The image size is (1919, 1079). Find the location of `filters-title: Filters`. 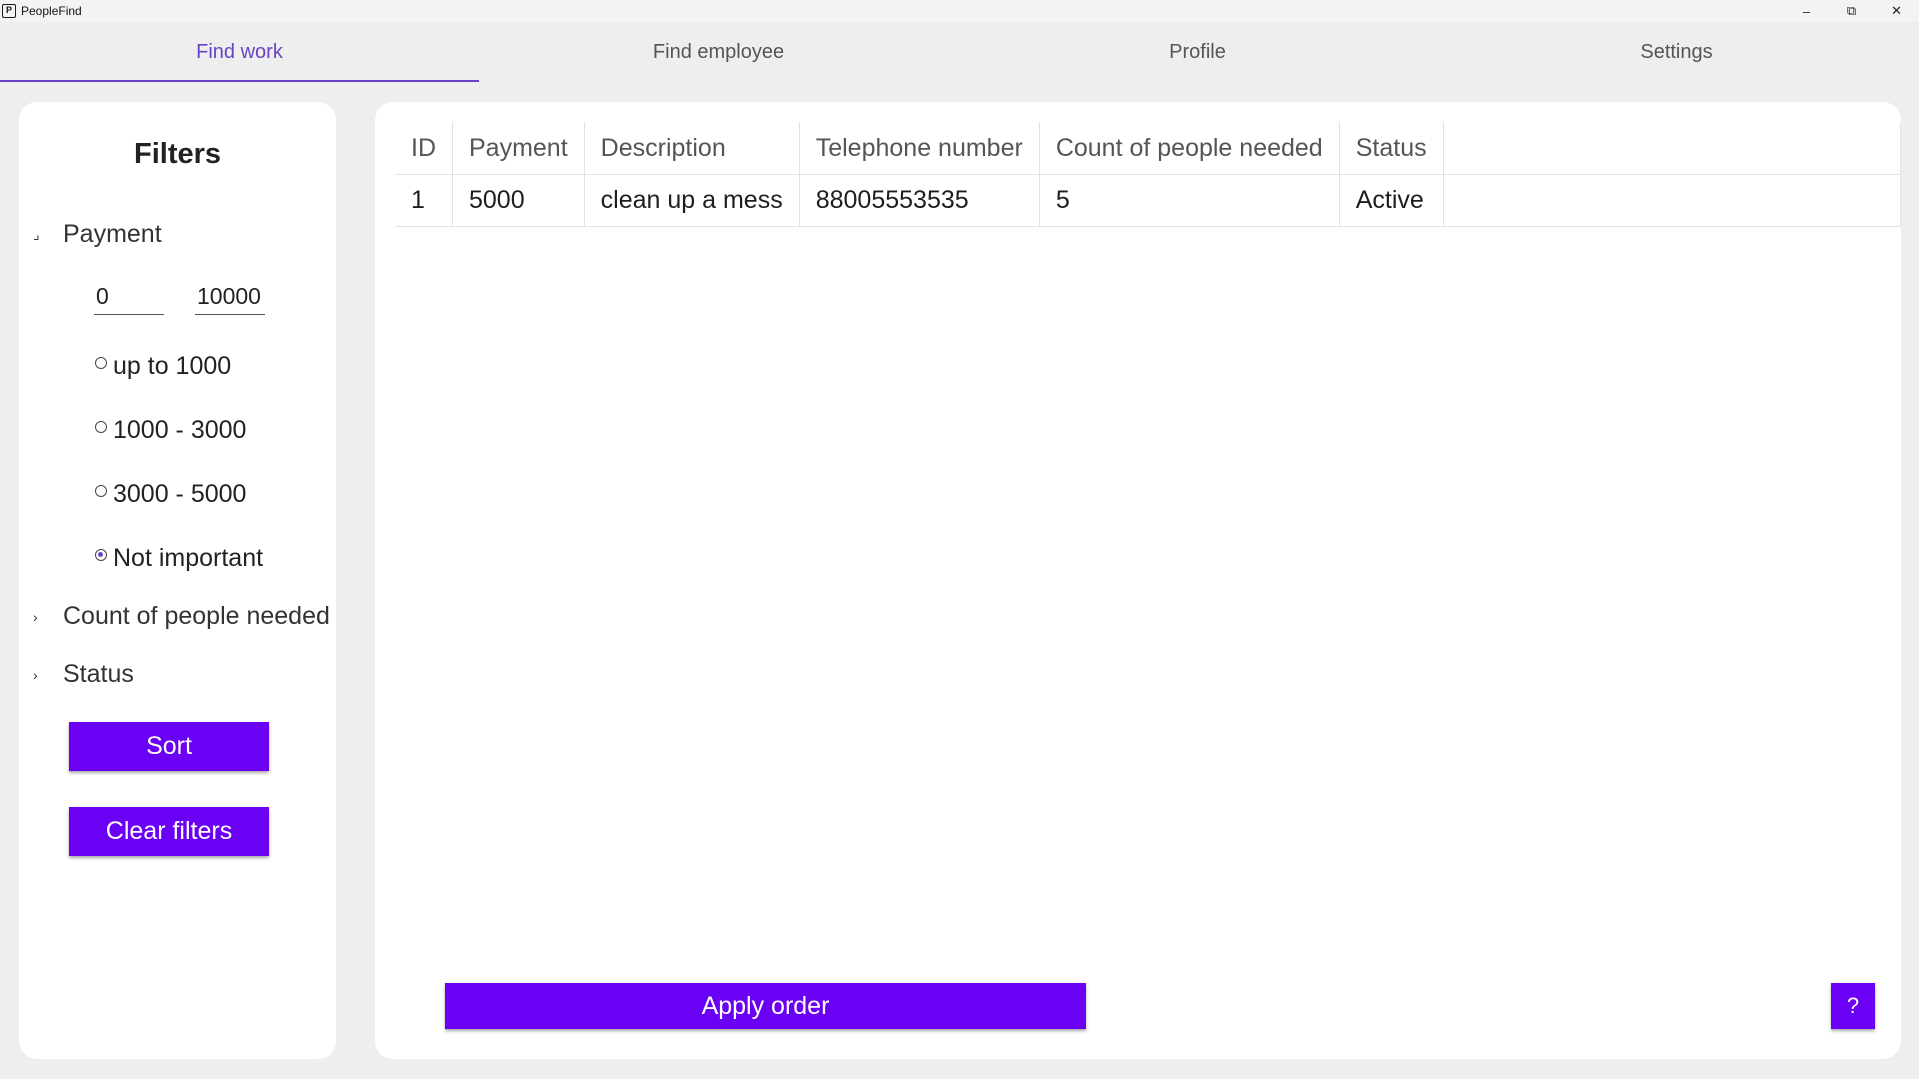

filters-title: Filters is located at coordinates (177, 154).